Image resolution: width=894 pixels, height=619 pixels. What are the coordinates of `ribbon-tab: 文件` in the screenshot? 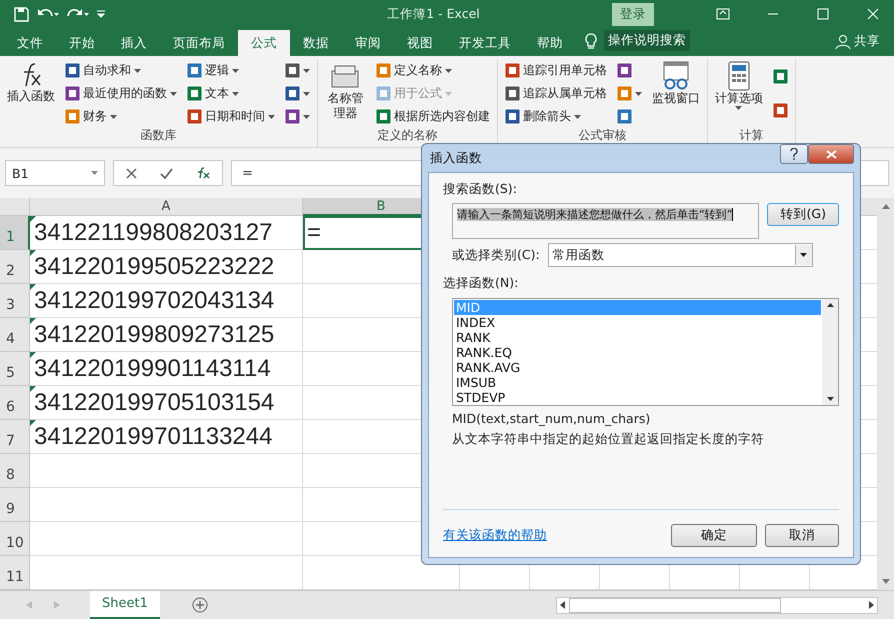 It's located at (30, 43).